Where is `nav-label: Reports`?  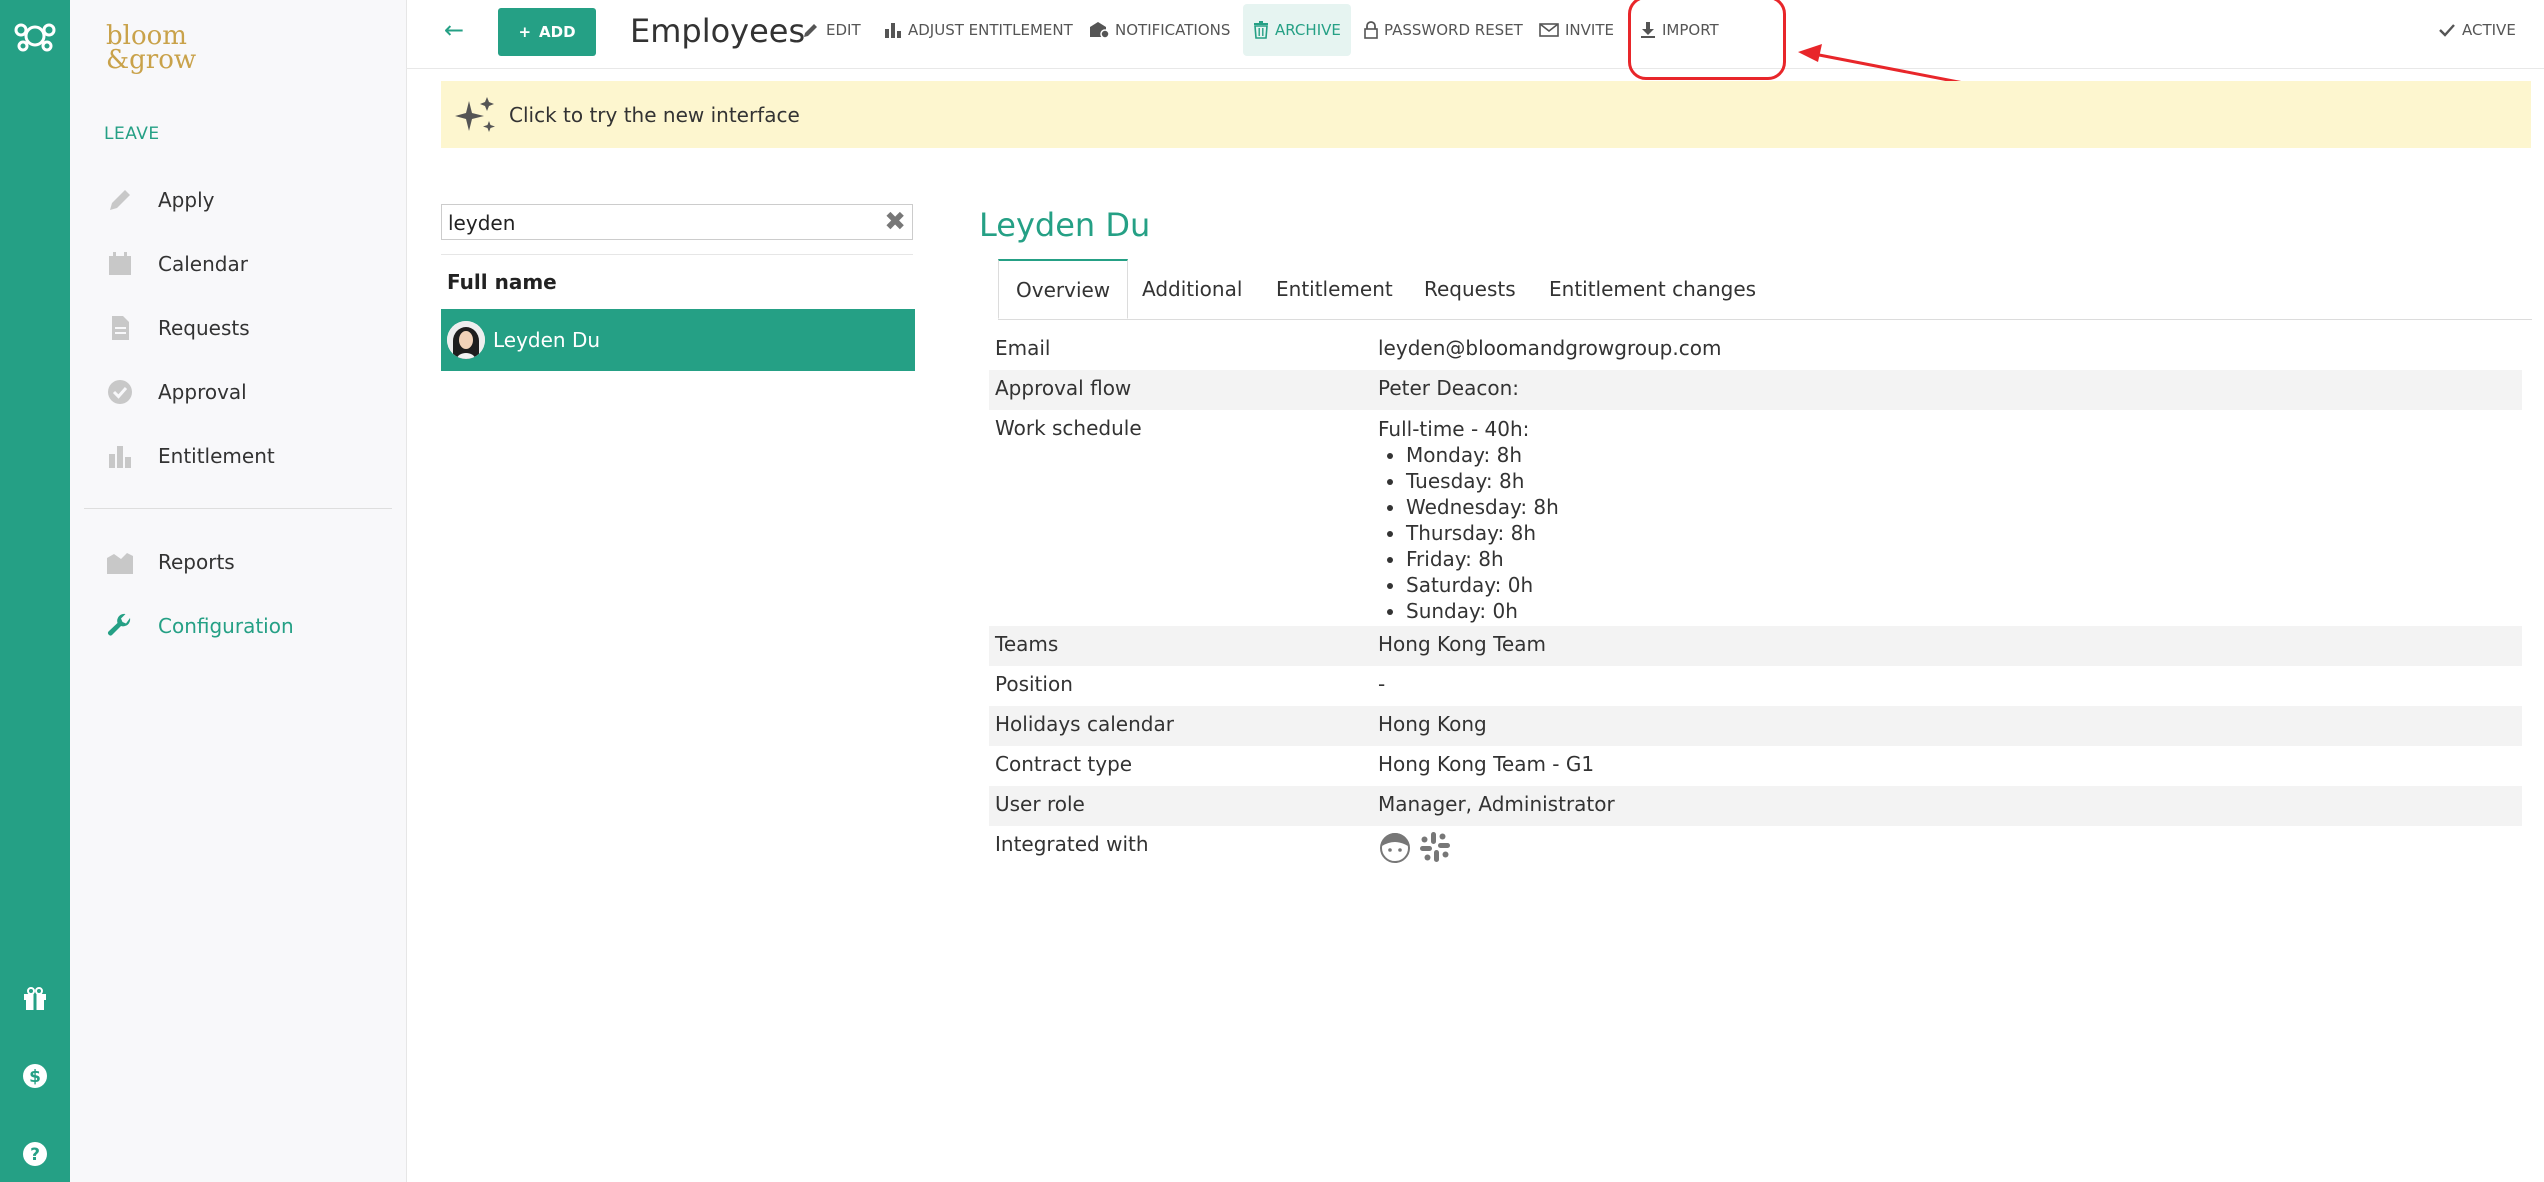 nav-label: Reports is located at coordinates (196, 562).